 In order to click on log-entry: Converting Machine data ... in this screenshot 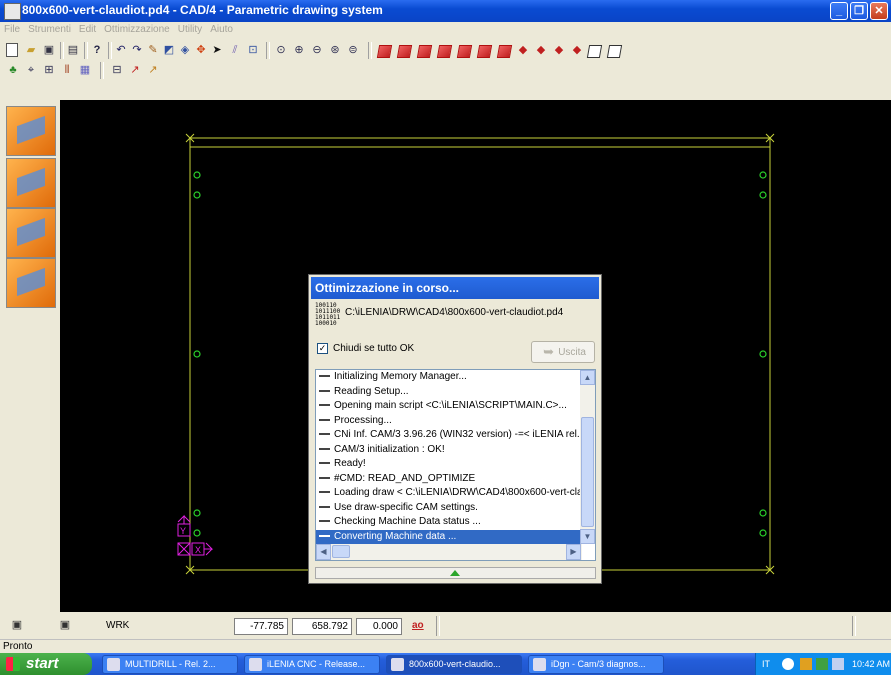, I will do `click(448, 536)`.